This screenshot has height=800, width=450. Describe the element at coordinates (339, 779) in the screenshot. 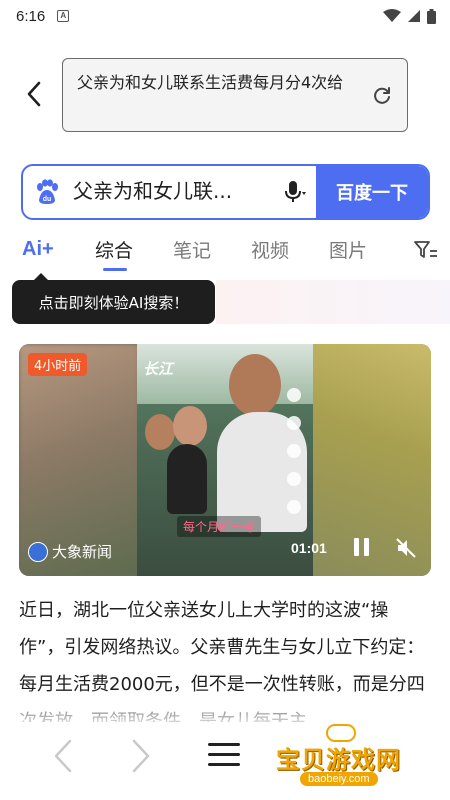

I see `watermark-url: baobeiy.com` at that location.